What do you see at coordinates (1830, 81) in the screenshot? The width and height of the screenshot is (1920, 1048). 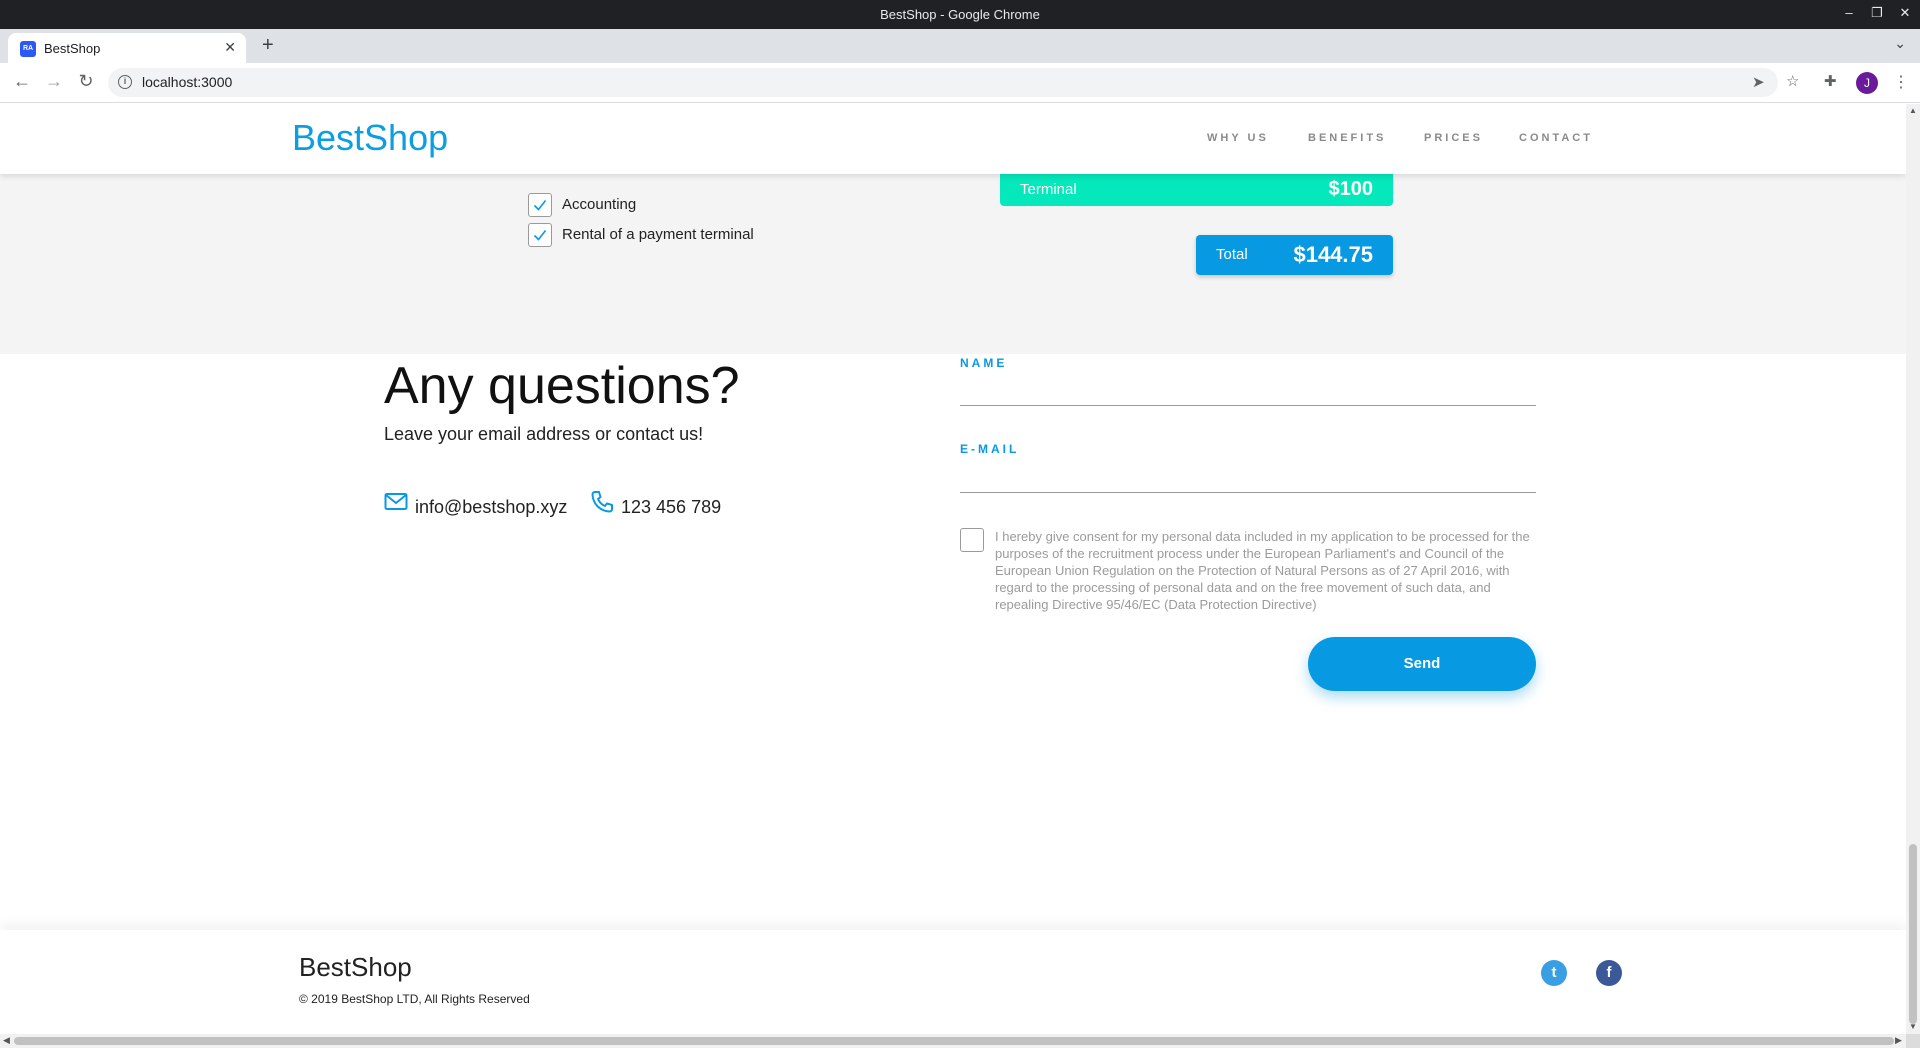 I see `extensions-icon: ✚` at bounding box center [1830, 81].